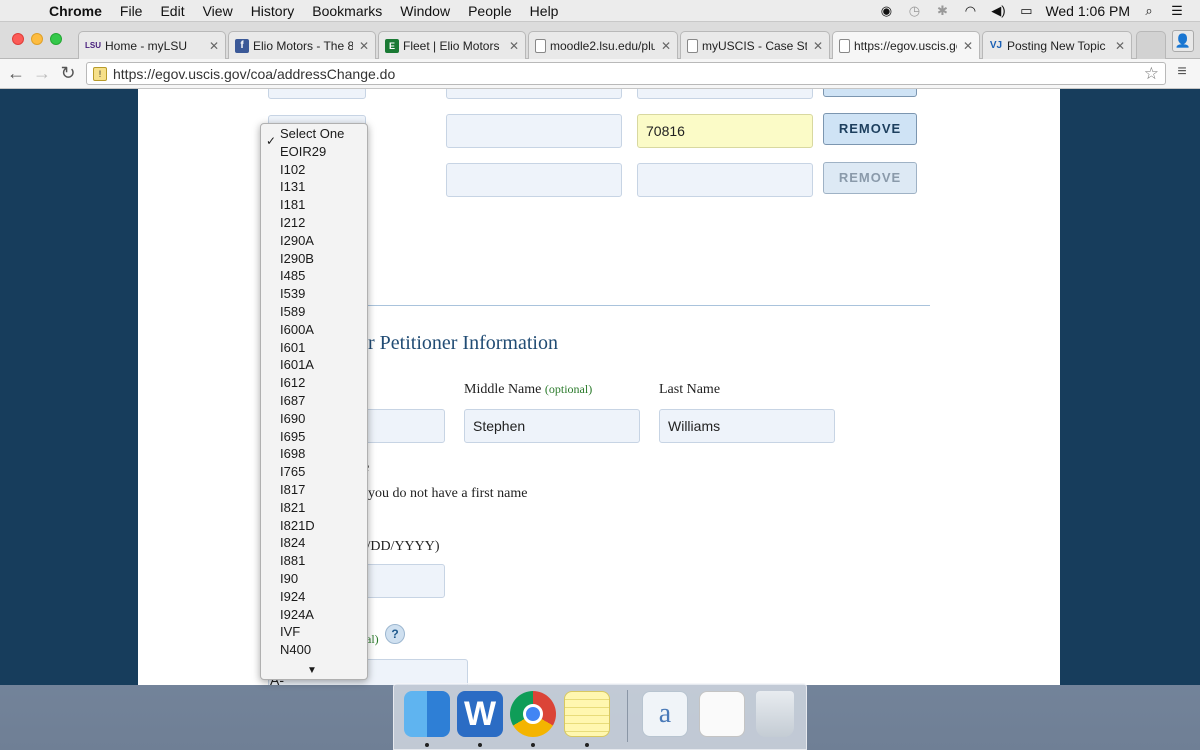  Describe the element at coordinates (292, 170) in the screenshot. I see `dropdown-option: I102` at that location.